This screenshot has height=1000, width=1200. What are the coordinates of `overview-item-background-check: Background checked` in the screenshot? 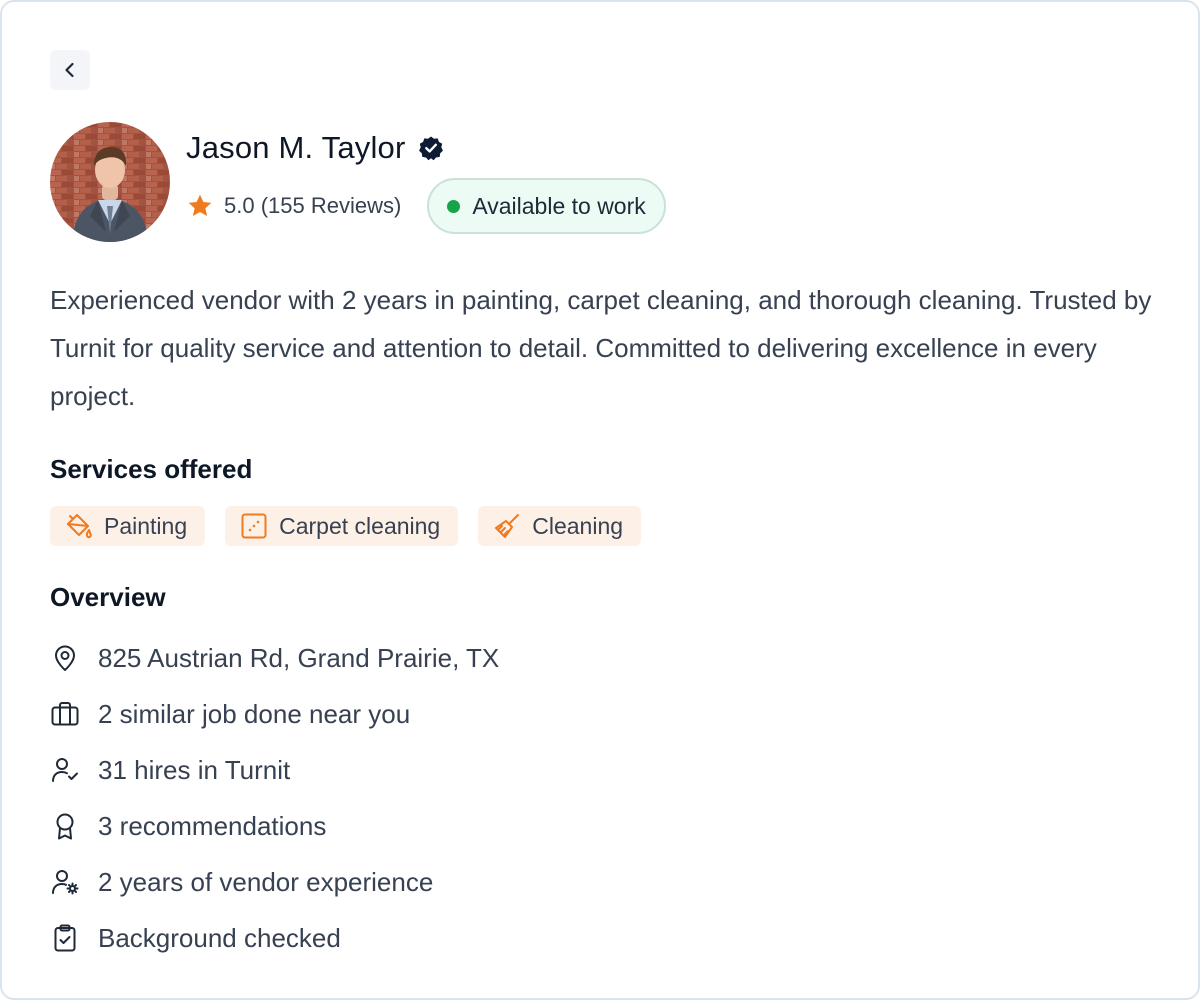 It's located at (274, 938).